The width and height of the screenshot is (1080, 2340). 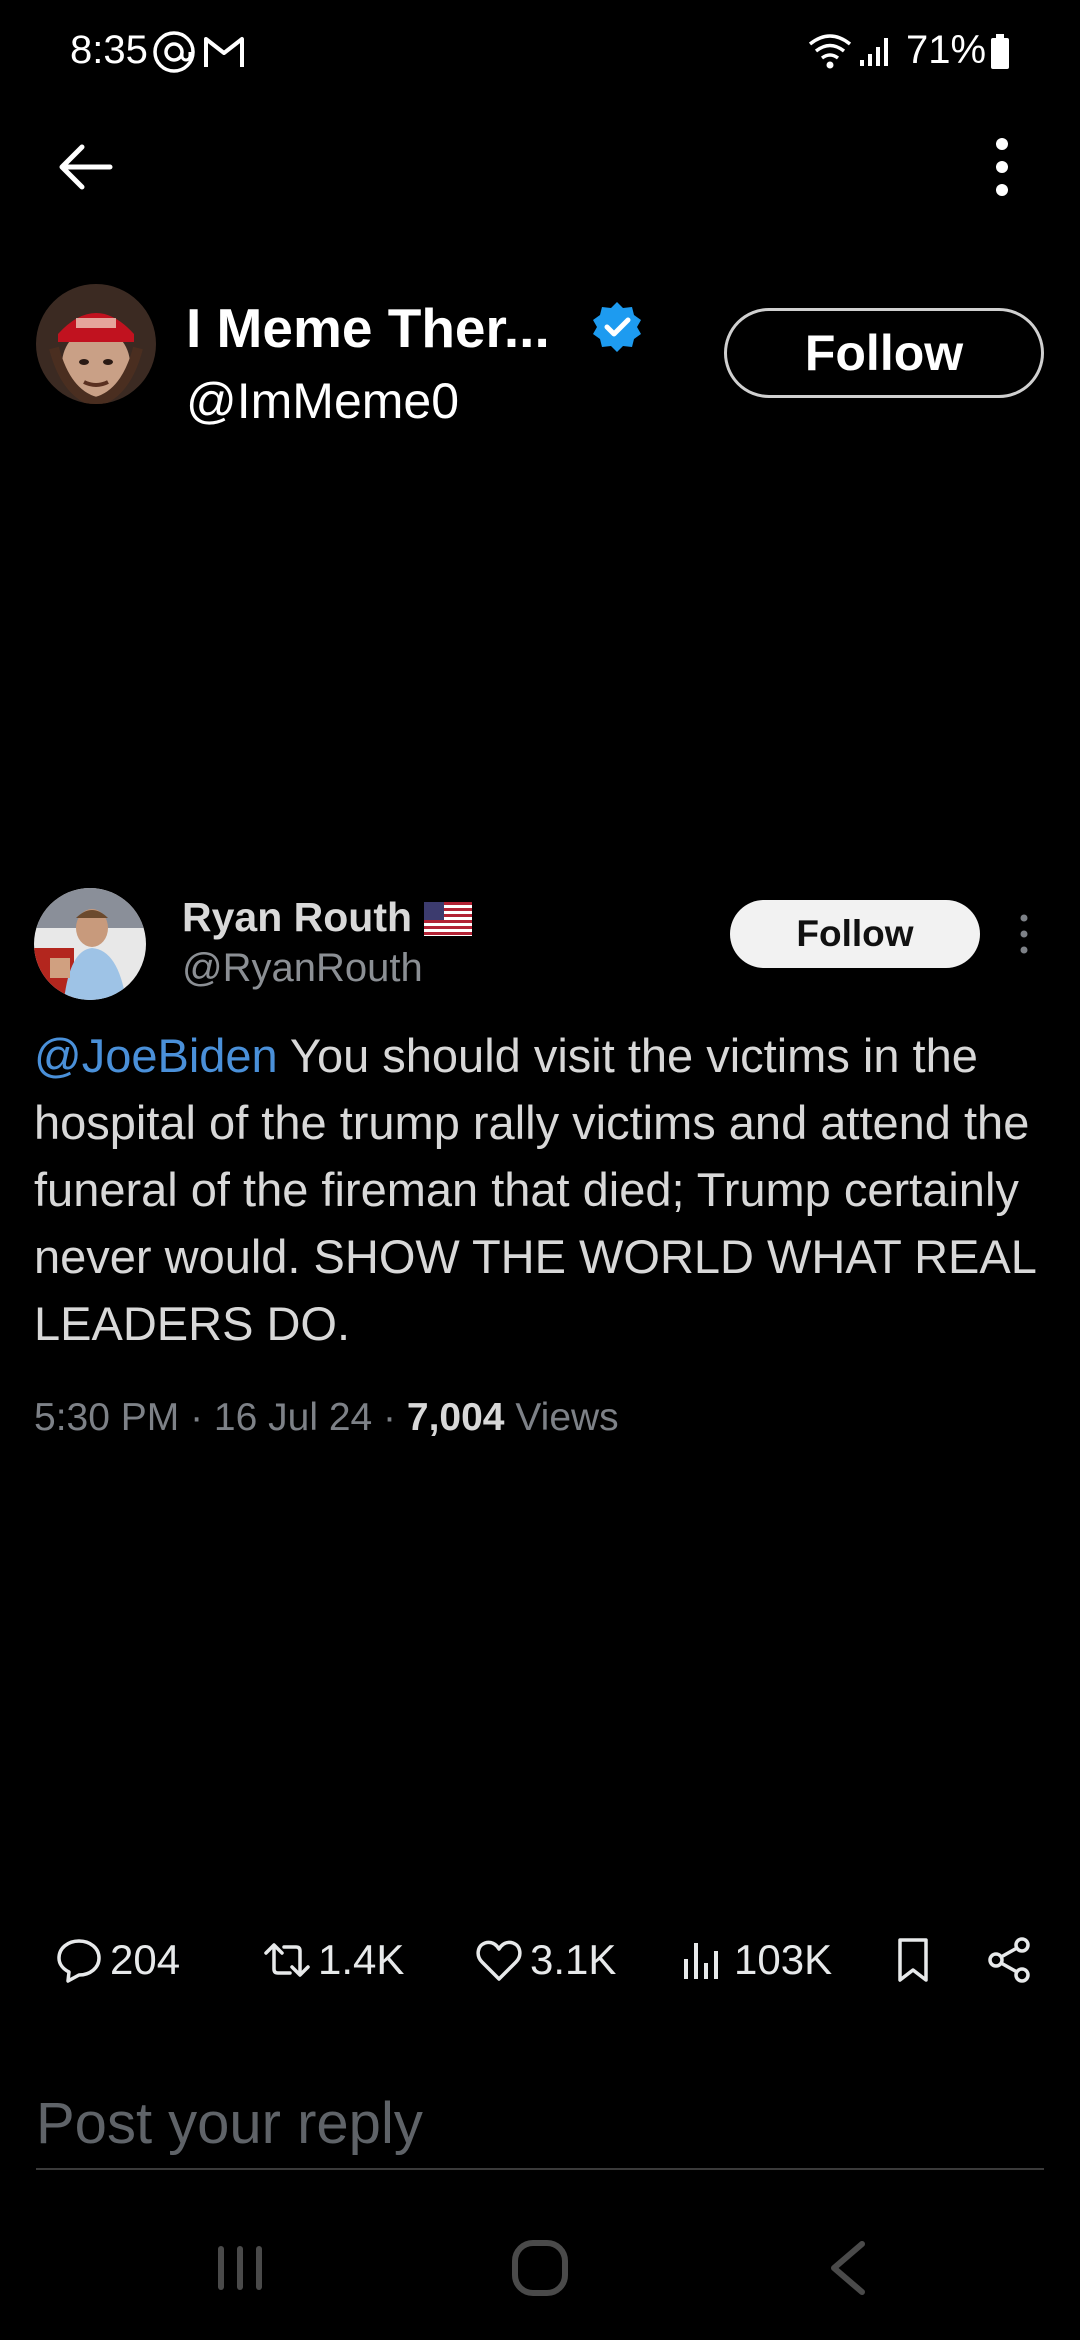 What do you see at coordinates (1001, 167) in the screenshot?
I see `more-vertical-icon` at bounding box center [1001, 167].